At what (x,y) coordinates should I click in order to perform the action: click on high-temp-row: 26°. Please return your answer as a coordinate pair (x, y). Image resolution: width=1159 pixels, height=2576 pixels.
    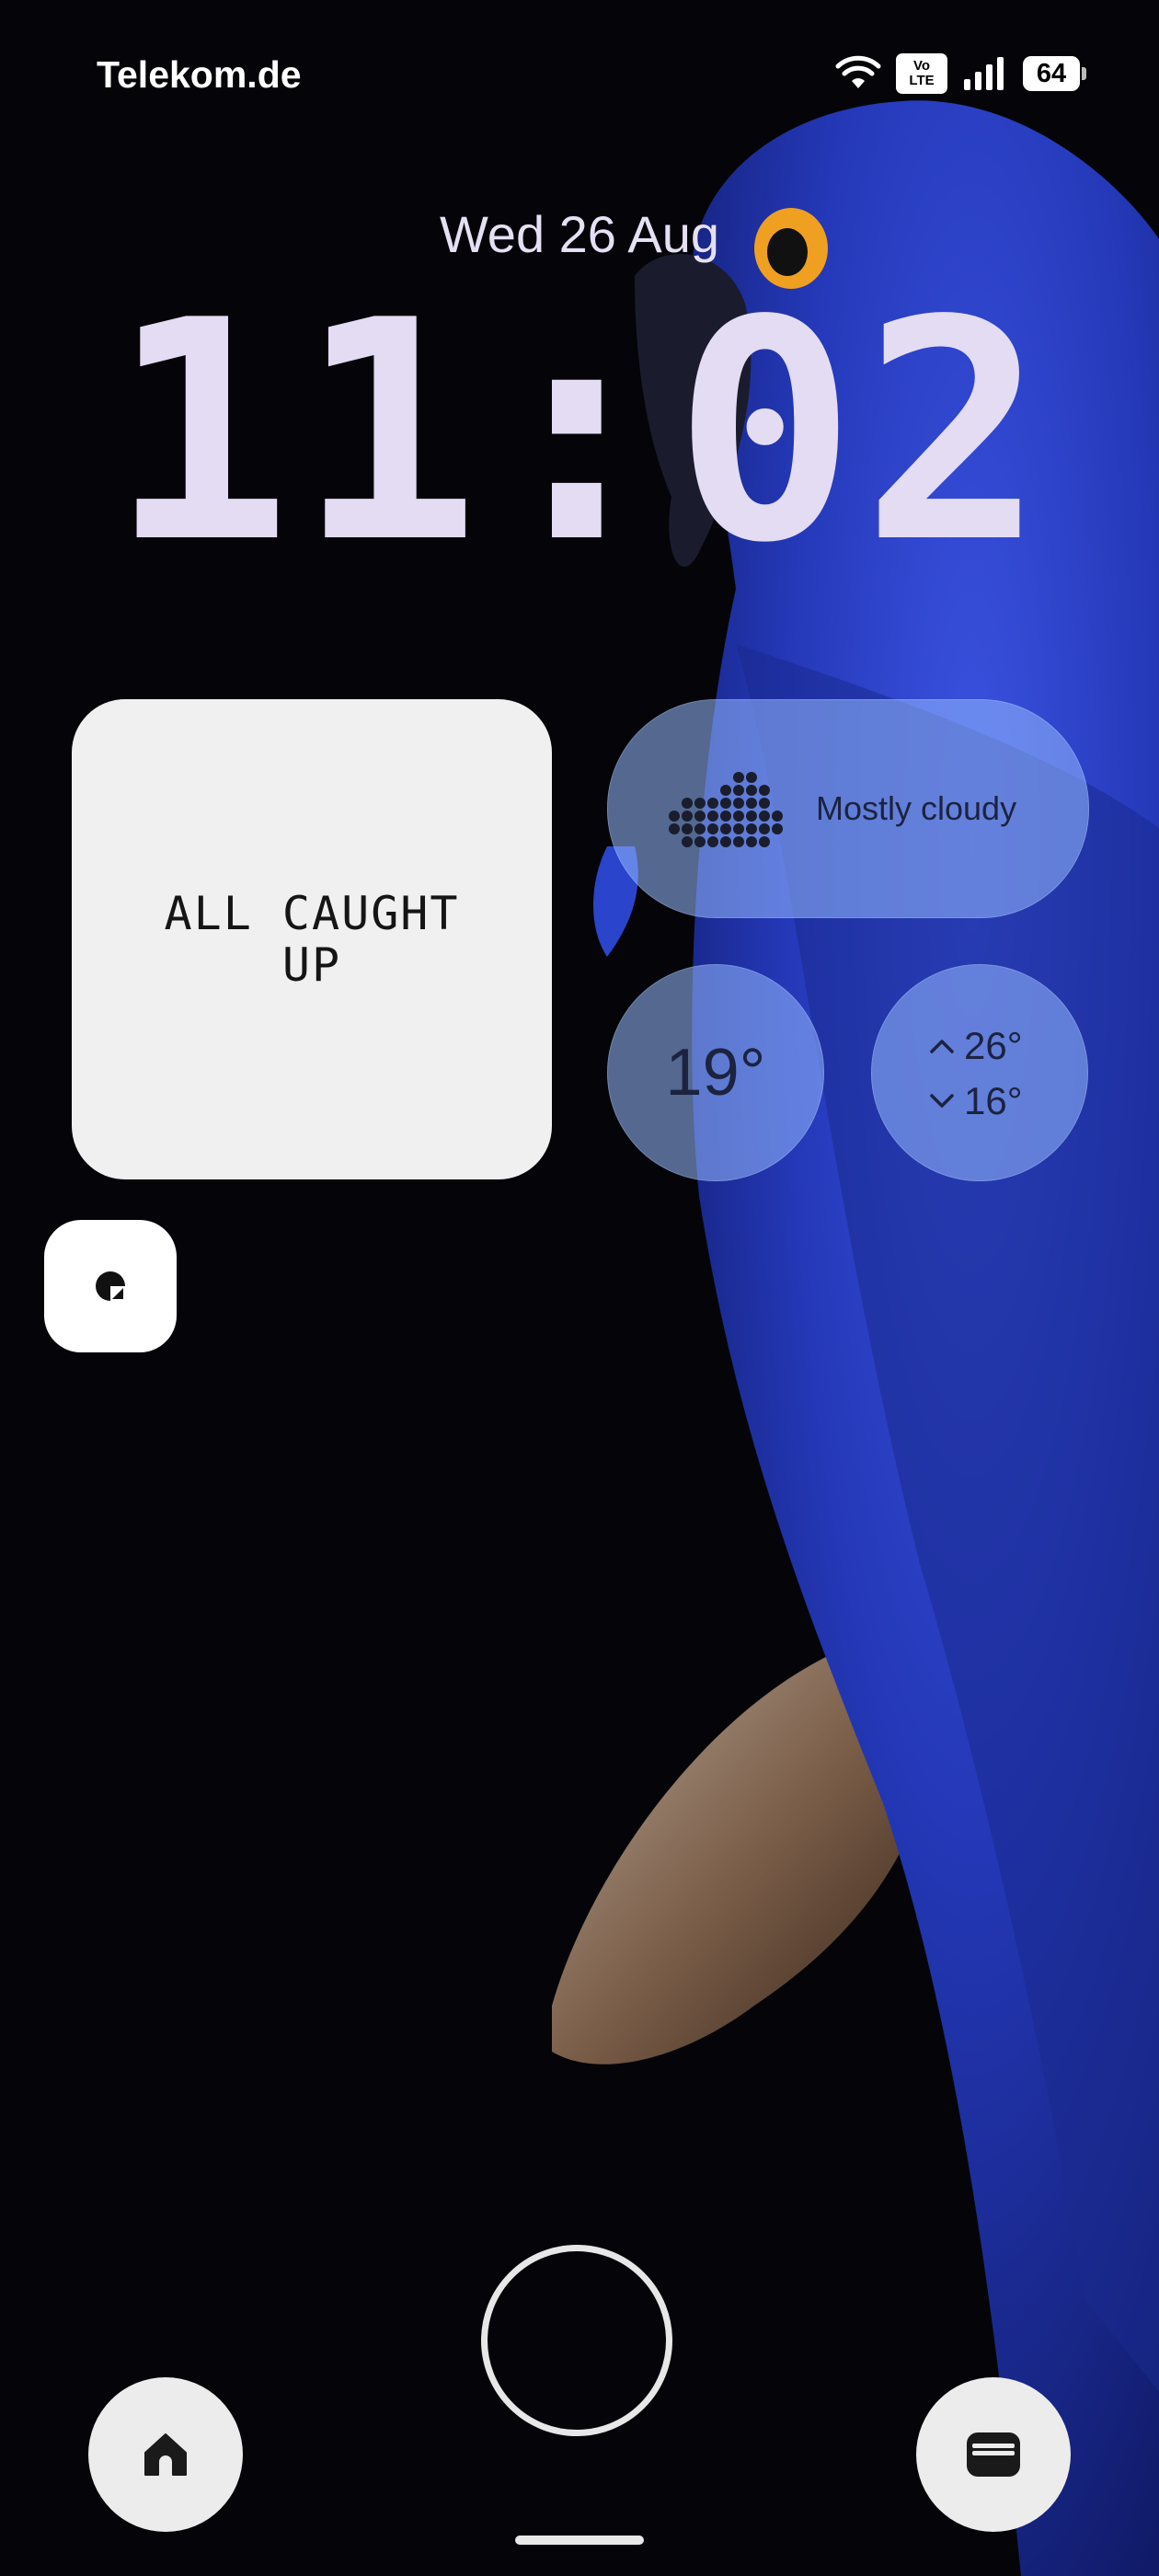
    Looking at the image, I should click on (976, 1046).